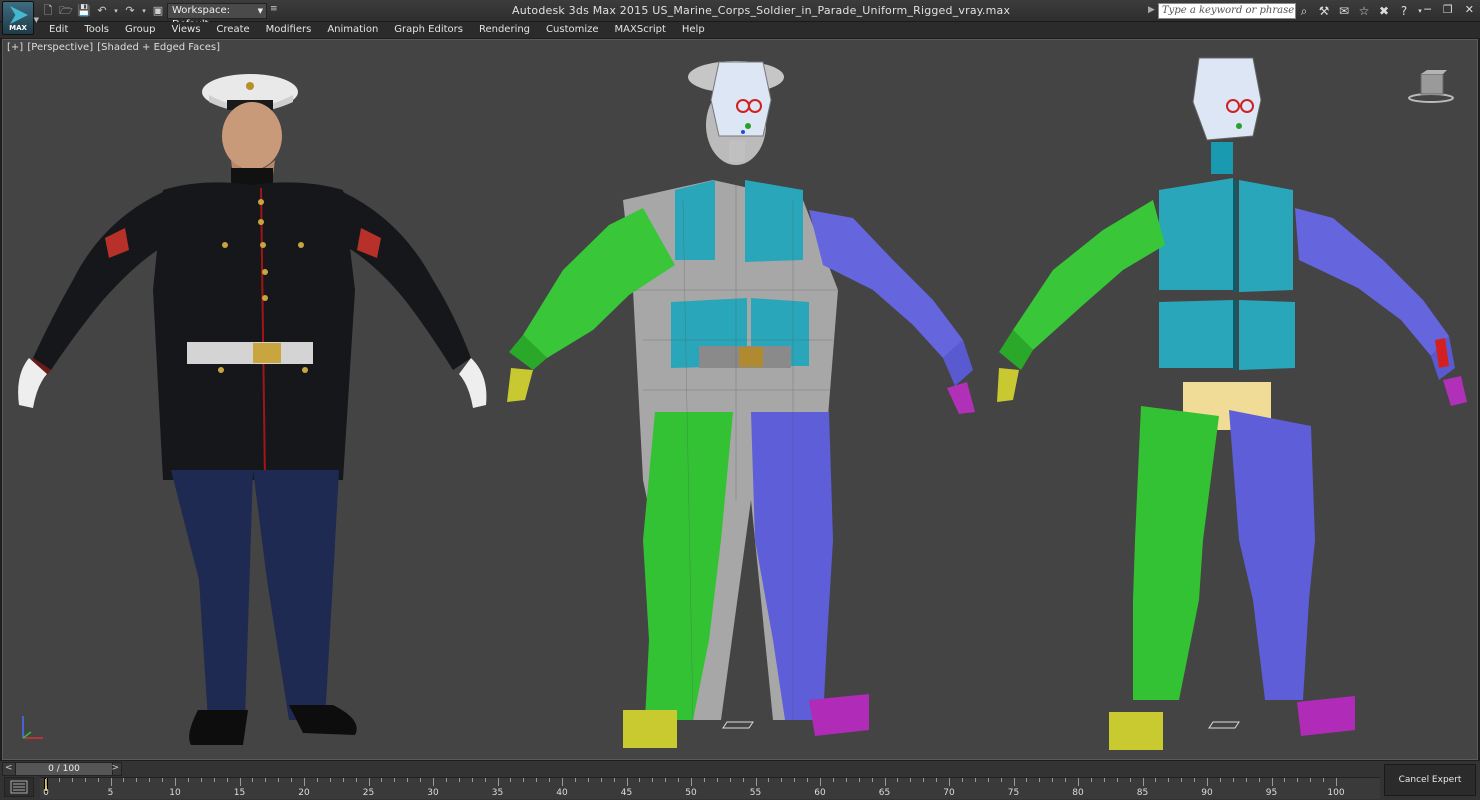 The image size is (1480, 800). Describe the element at coordinates (1420, 11) in the screenshot. I see `help-dropdown-icon: ▾` at that location.